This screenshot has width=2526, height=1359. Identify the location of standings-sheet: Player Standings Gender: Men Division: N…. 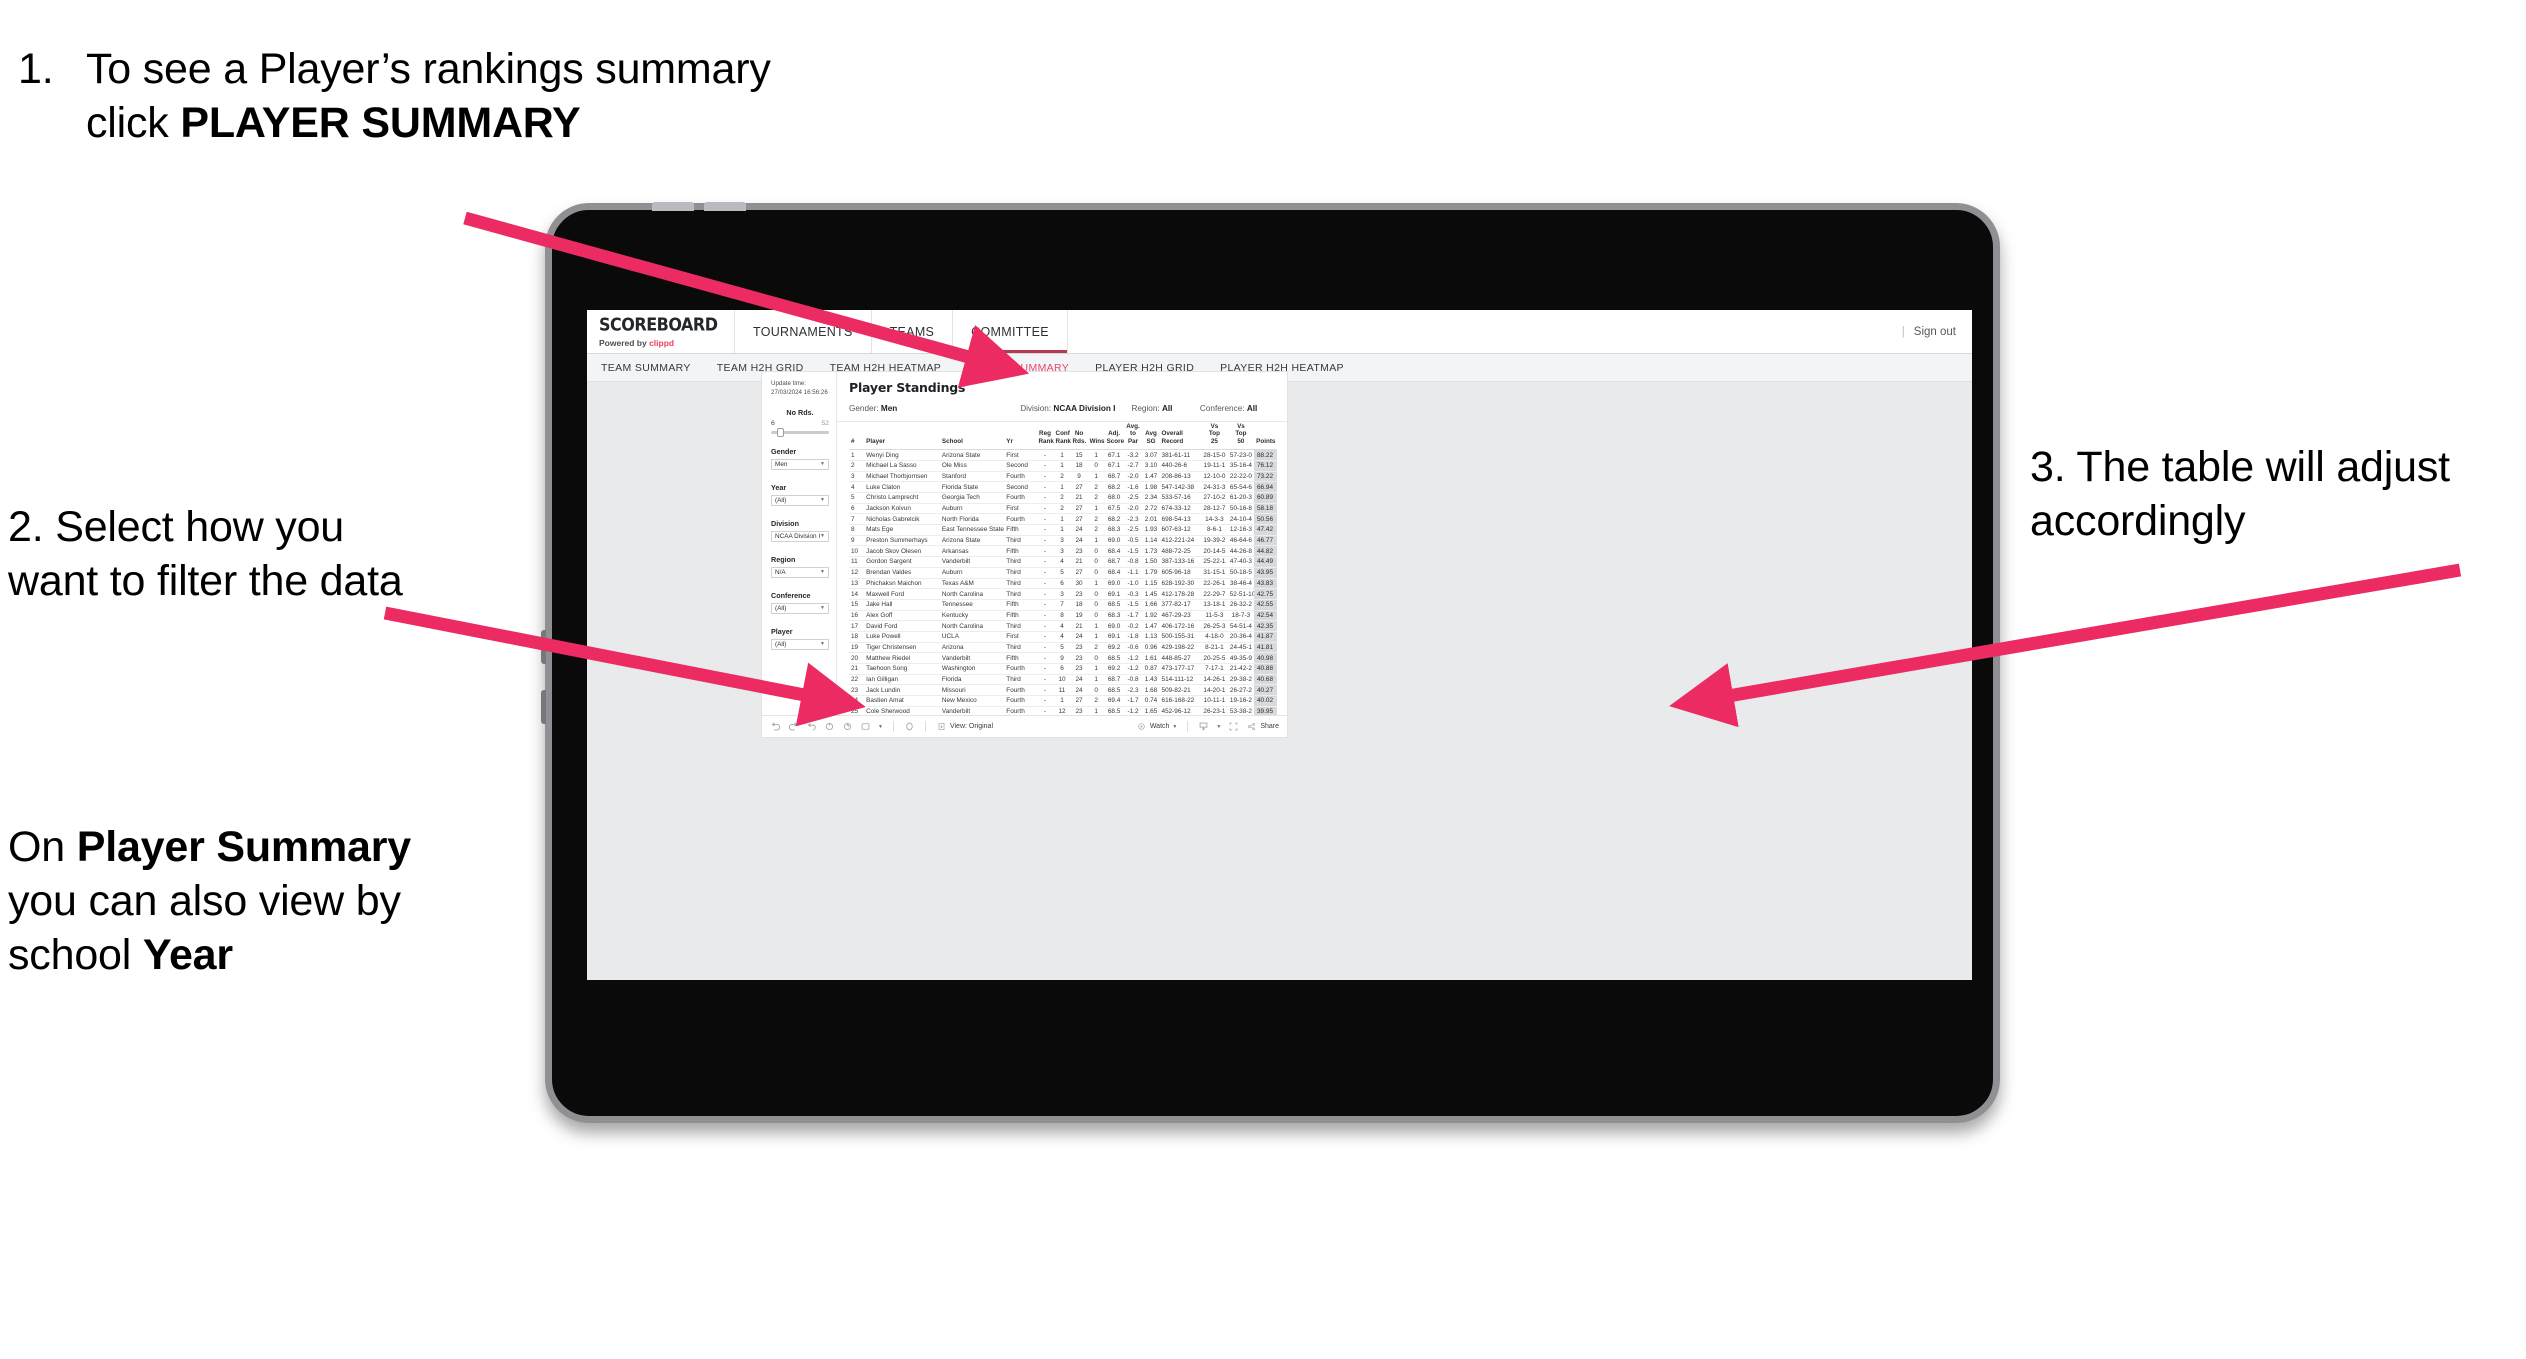
(1062, 543).